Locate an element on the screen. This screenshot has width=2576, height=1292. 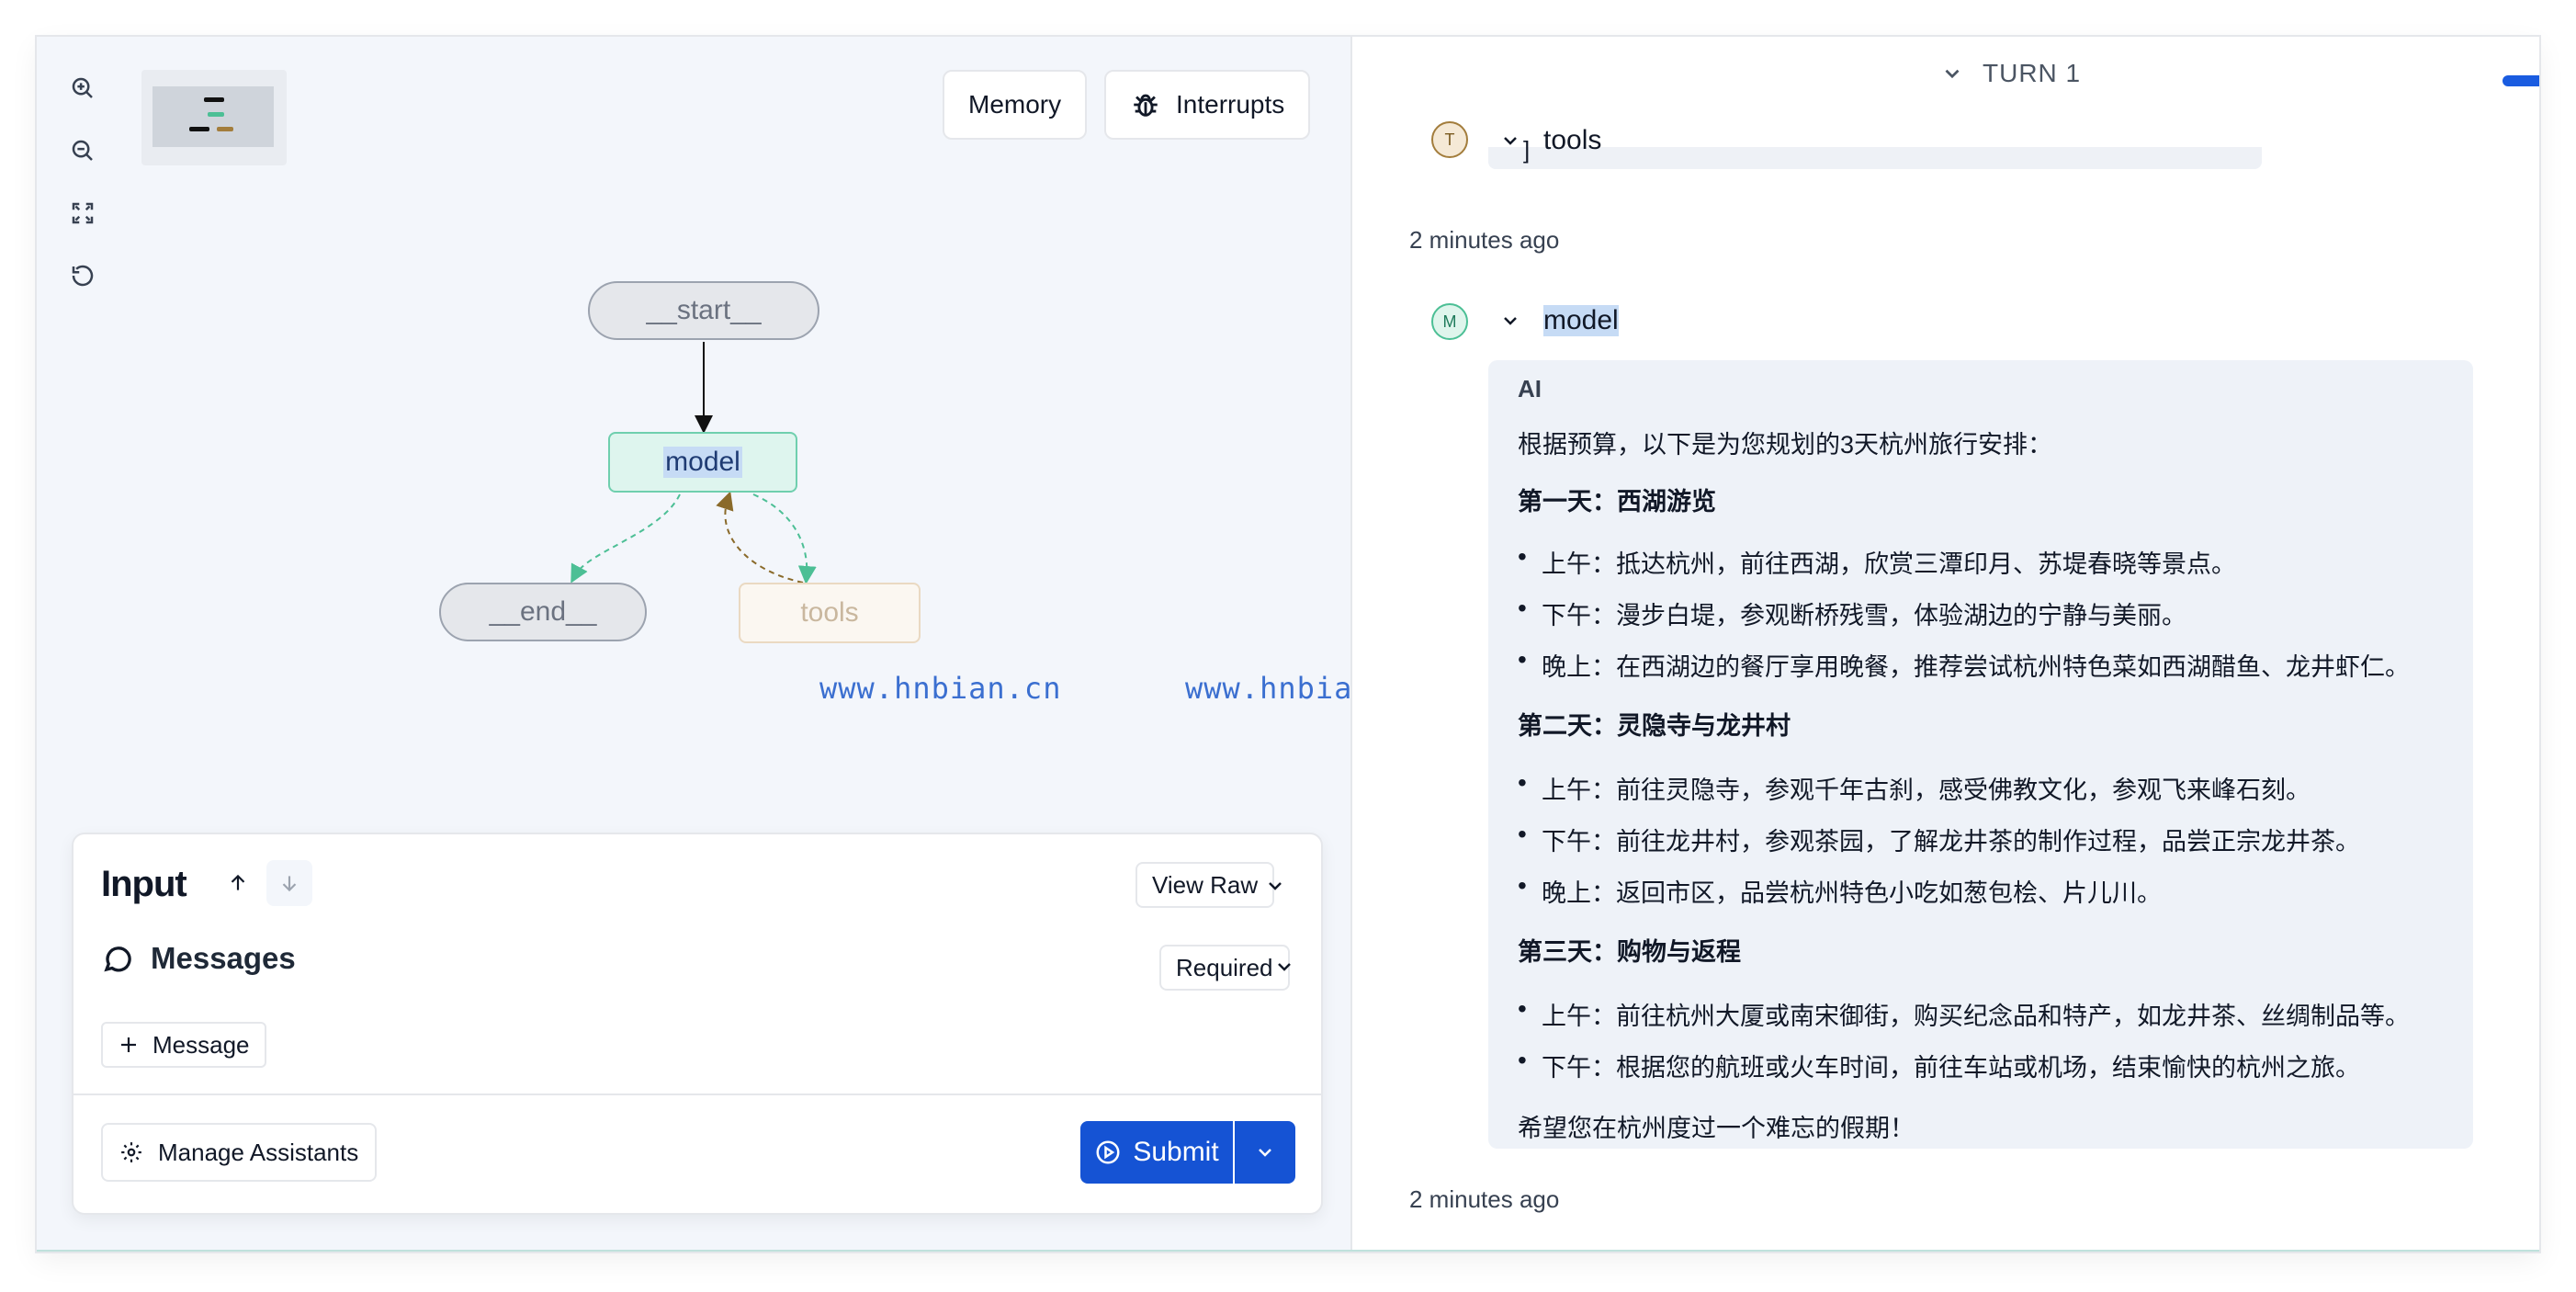
model-timestamp: 2 minutes ago is located at coordinates (1484, 1199).